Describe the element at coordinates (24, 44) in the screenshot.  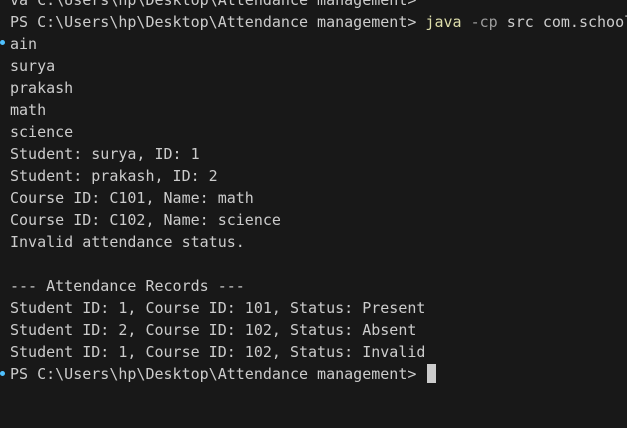
I see `terminal-line: ain` at that location.